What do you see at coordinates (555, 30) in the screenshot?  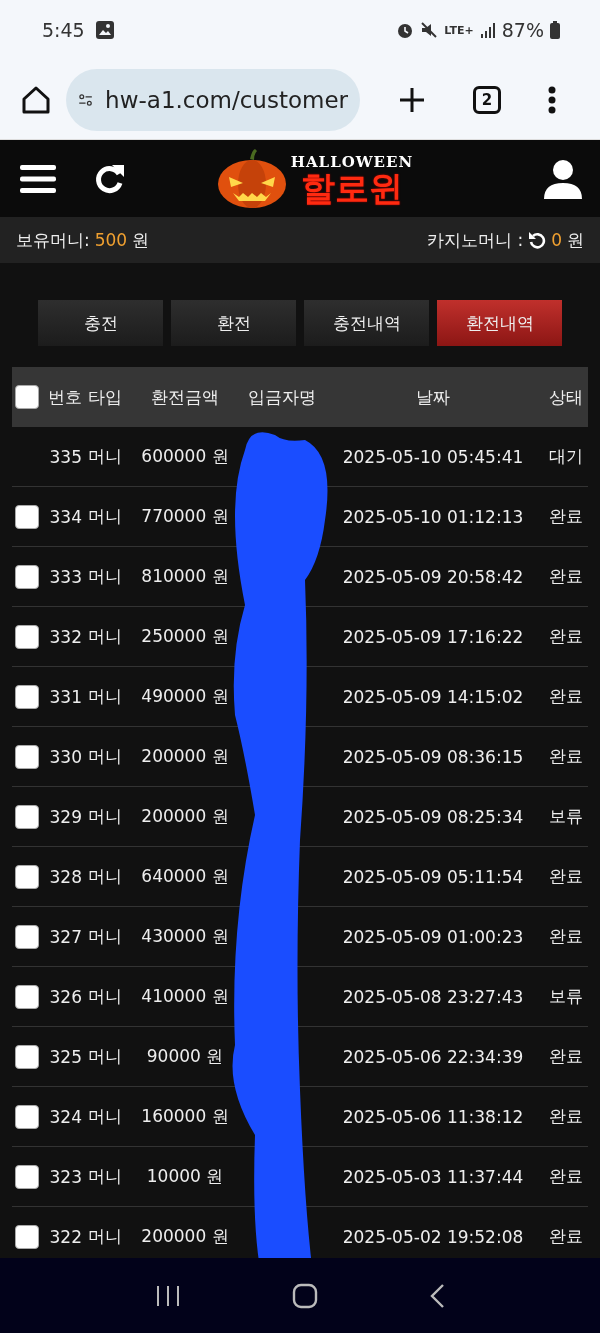 I see `battery-icon` at bounding box center [555, 30].